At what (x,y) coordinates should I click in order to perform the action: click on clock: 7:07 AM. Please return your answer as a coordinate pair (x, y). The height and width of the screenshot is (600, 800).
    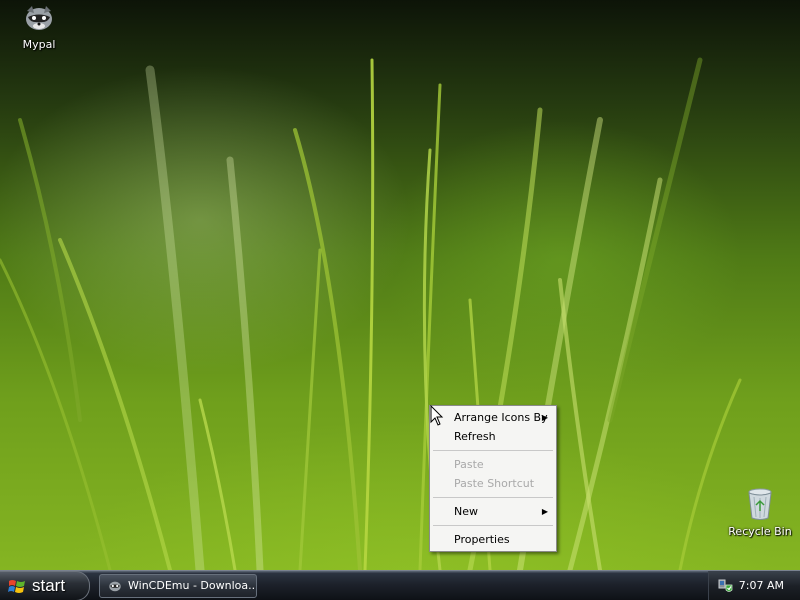
    Looking at the image, I should click on (761, 585).